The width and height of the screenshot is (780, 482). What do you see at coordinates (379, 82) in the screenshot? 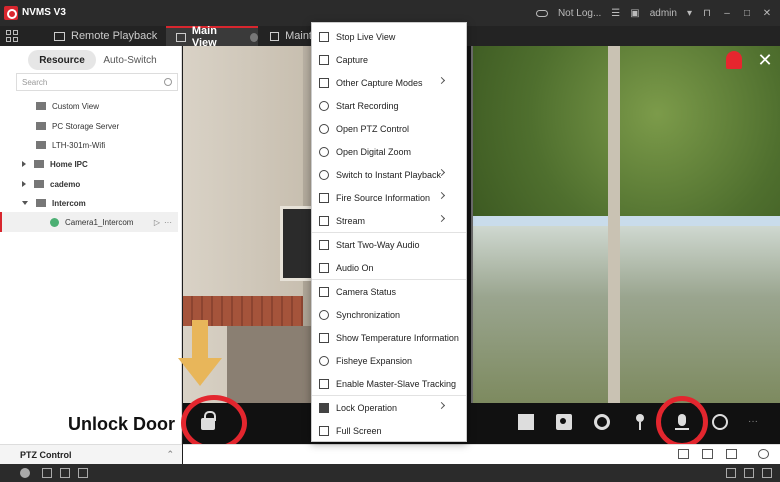
I see `menu-item-label: Other Capture Modes` at bounding box center [379, 82].